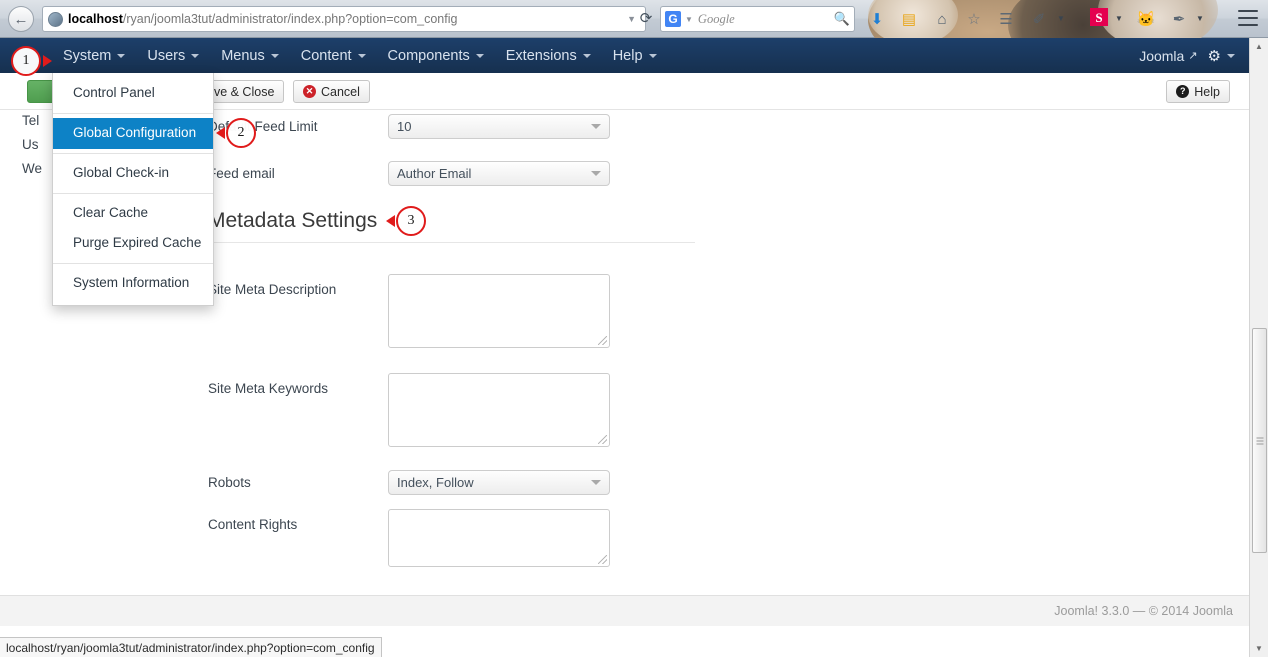  Describe the element at coordinates (499, 410) in the screenshot. I see `textarea-site-meta-keywords` at that location.